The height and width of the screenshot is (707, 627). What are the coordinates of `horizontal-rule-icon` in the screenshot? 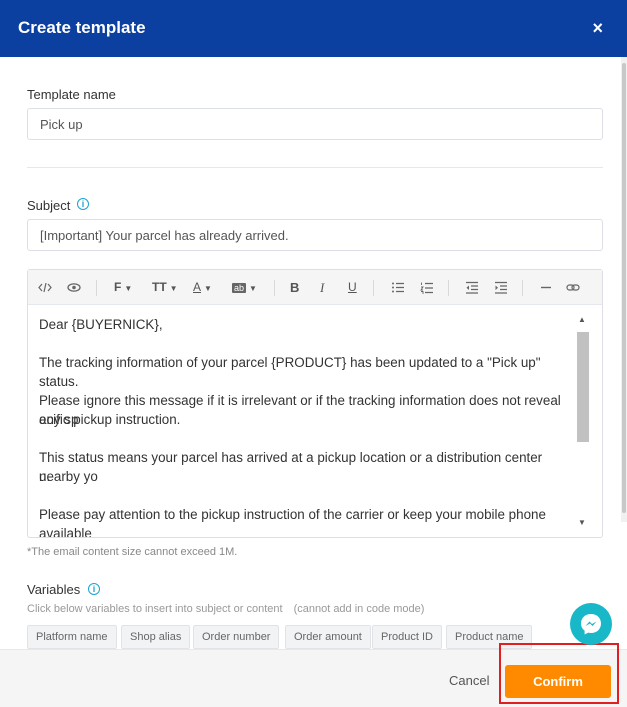 It's located at (546, 287).